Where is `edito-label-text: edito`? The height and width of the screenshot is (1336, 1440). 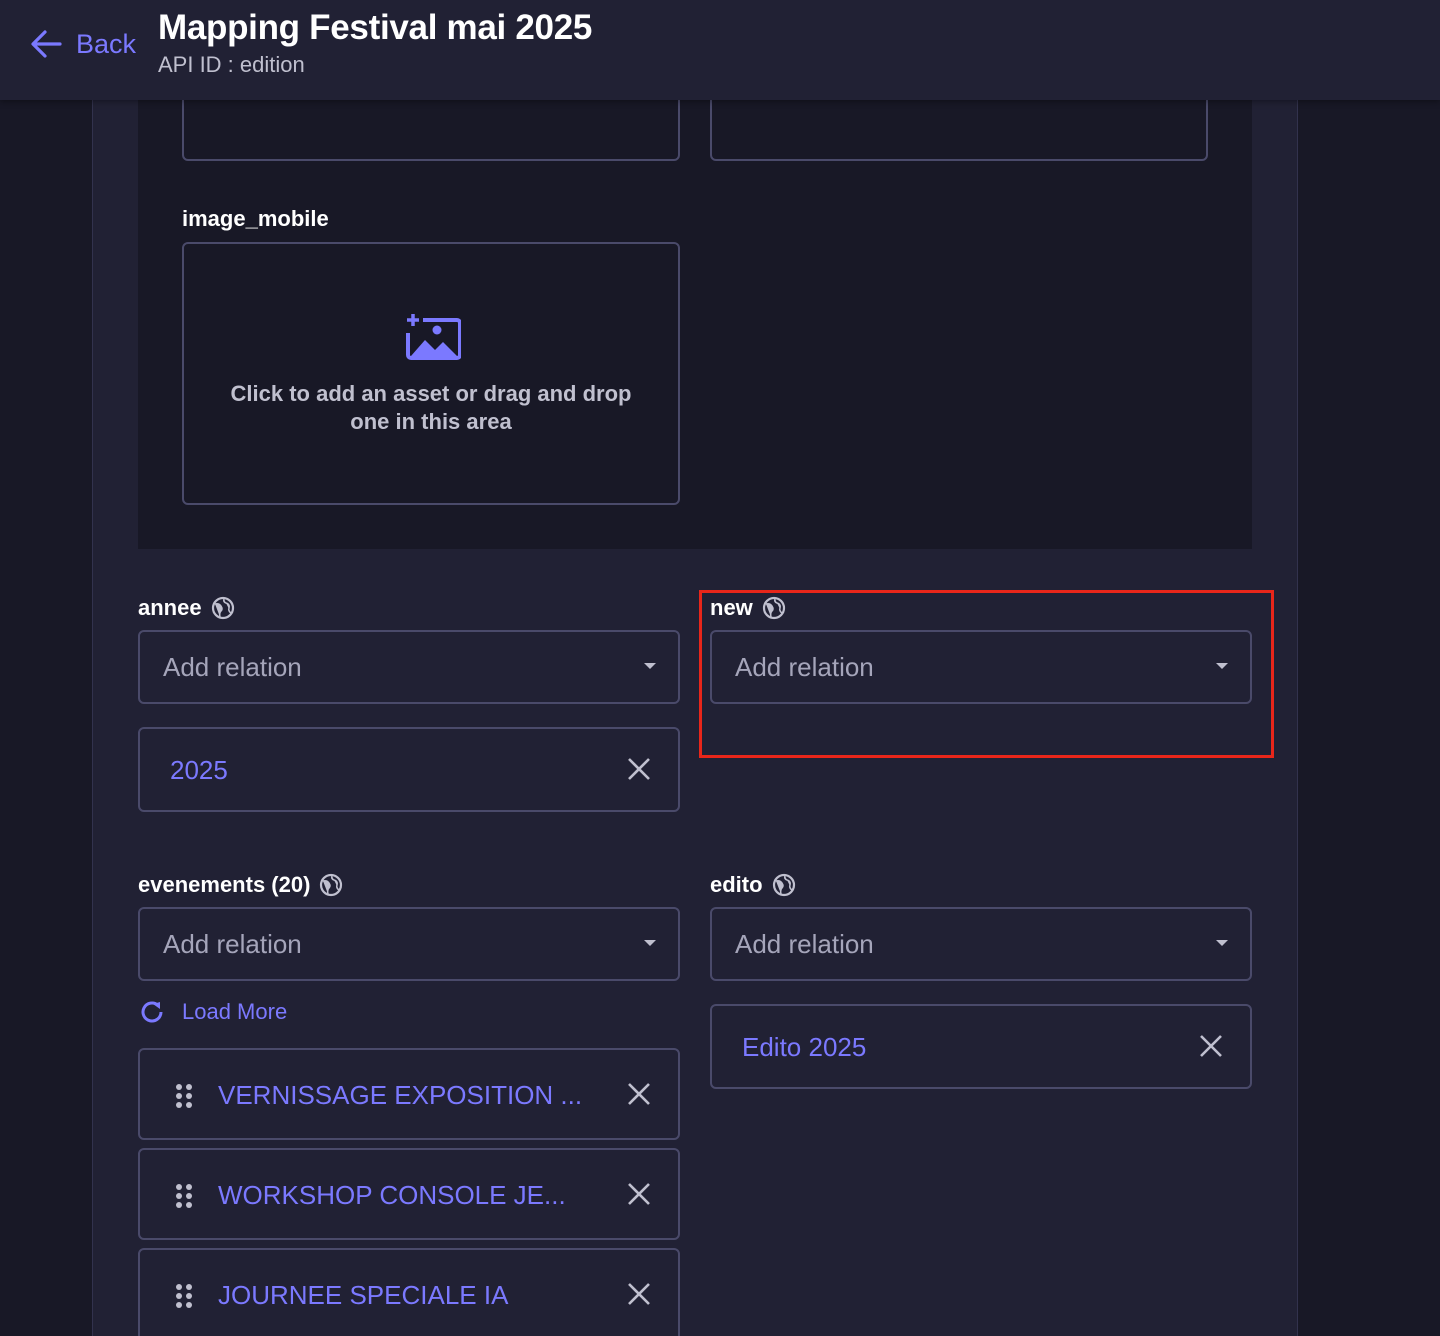
edito-label-text: edito is located at coordinates (736, 884).